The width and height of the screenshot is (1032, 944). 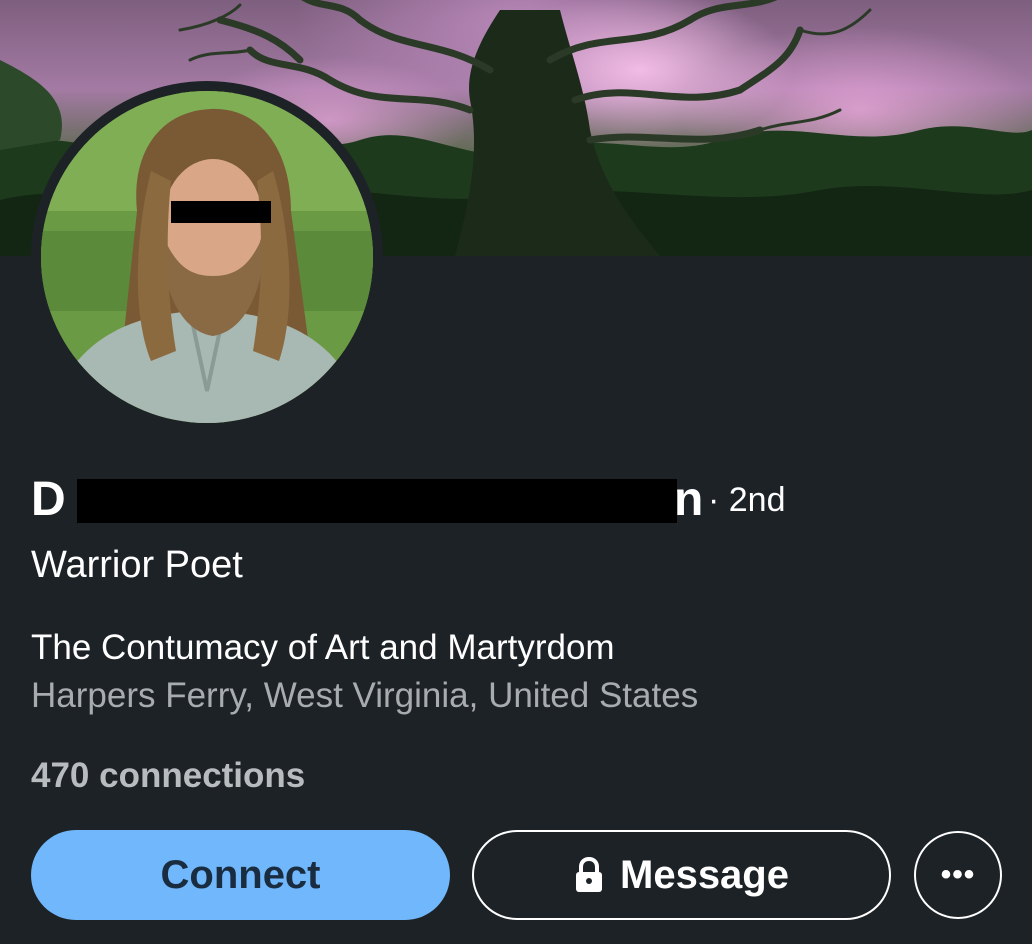 I want to click on connect-button: Connect, so click(x=240, y=875).